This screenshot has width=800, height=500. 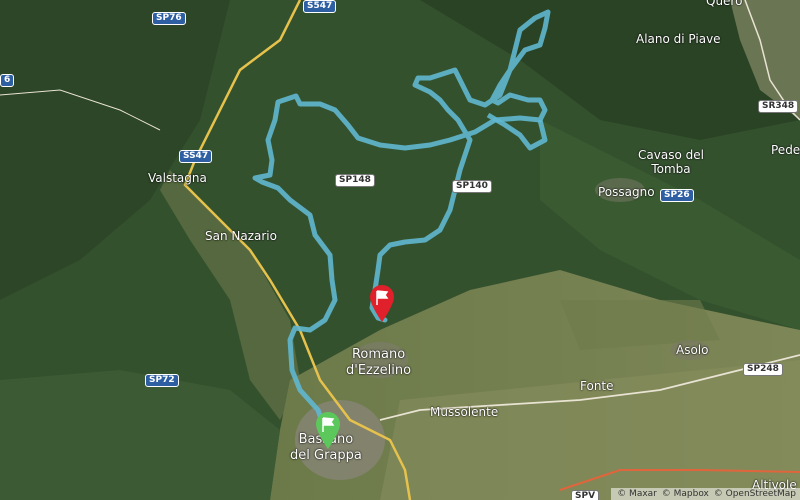 What do you see at coordinates (778, 106) in the screenshot?
I see `road-shield-sr348: SR348` at bounding box center [778, 106].